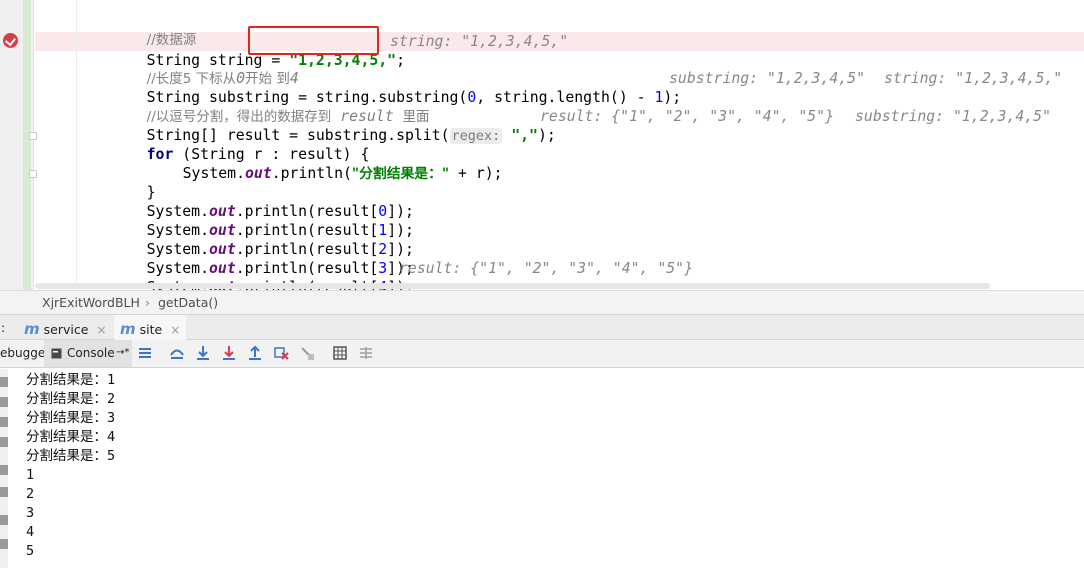  What do you see at coordinates (111, 456) in the screenshot?
I see `console-value: 5` at bounding box center [111, 456].